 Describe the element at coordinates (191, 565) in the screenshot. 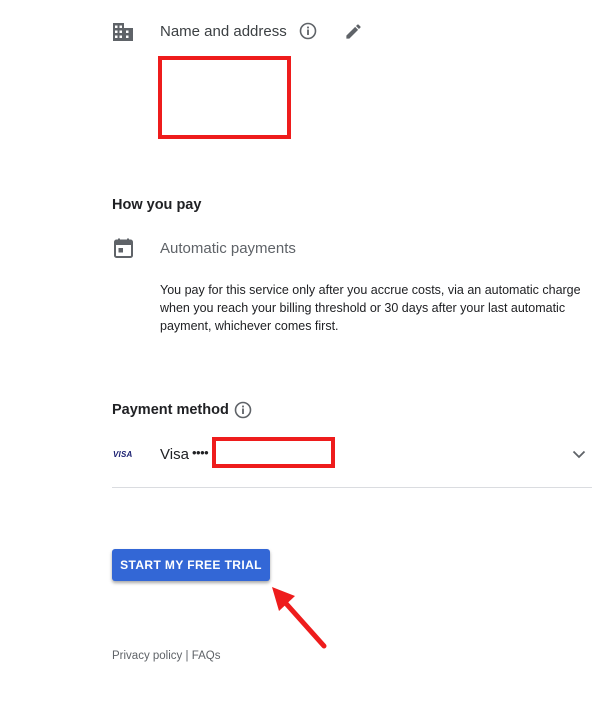

I see `start-free-trial-button: START MY FREE TRIAL` at that location.